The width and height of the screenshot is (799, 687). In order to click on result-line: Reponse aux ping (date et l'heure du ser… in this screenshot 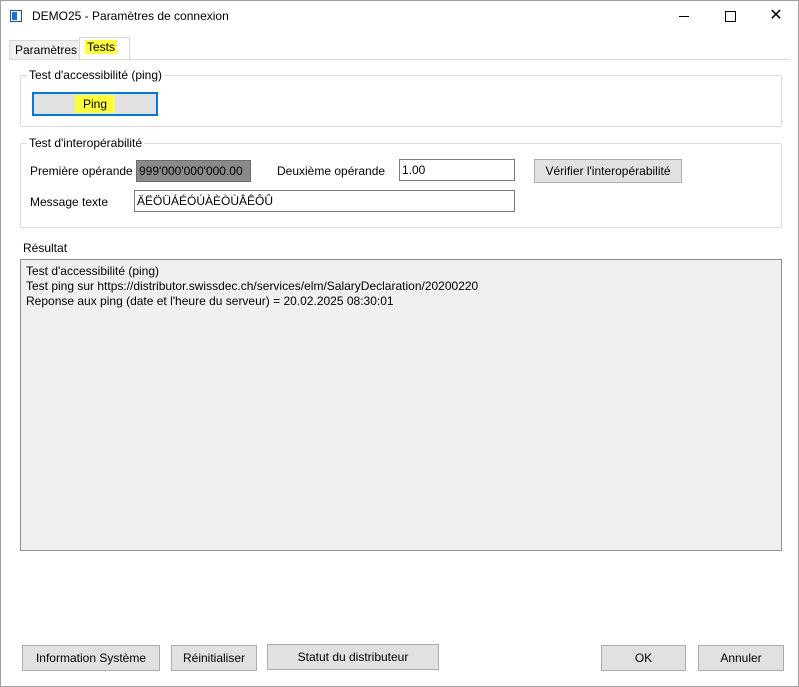, I will do `click(210, 301)`.